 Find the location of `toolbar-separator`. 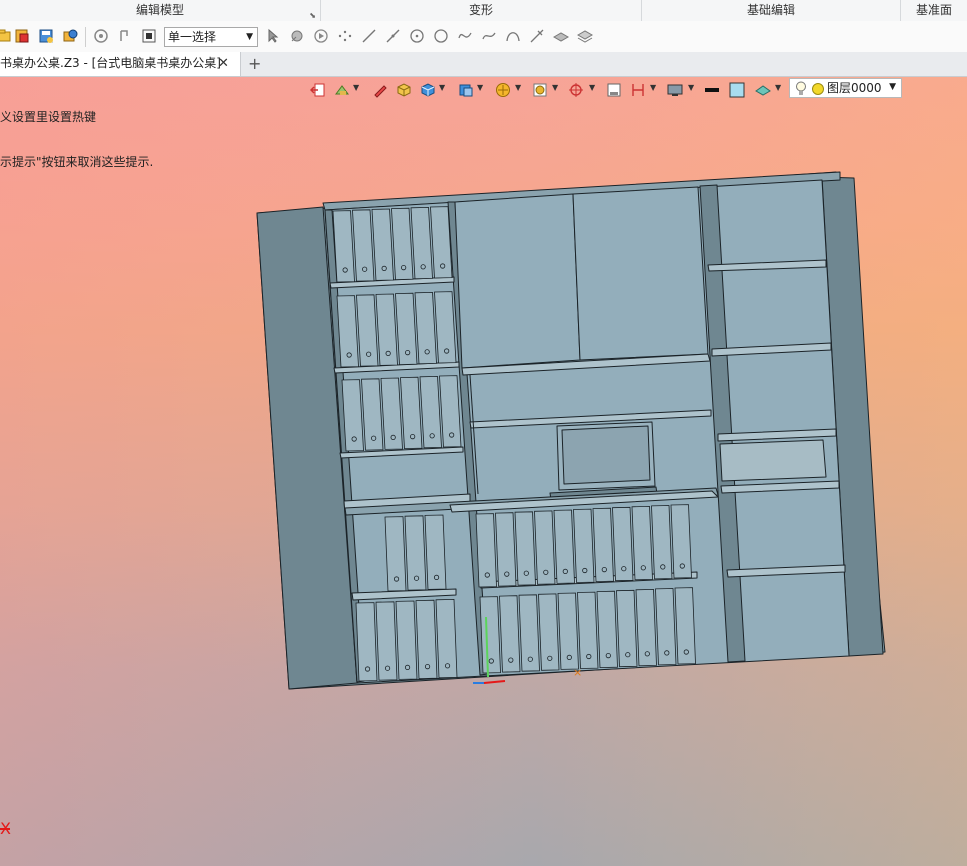

toolbar-separator is located at coordinates (85, 37).